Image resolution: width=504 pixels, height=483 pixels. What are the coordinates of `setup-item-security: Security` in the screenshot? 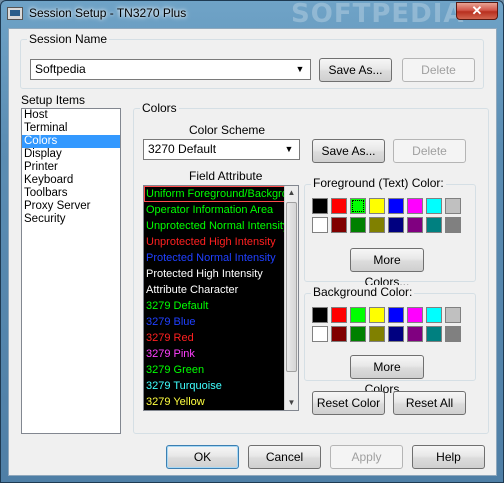 It's located at (71, 219).